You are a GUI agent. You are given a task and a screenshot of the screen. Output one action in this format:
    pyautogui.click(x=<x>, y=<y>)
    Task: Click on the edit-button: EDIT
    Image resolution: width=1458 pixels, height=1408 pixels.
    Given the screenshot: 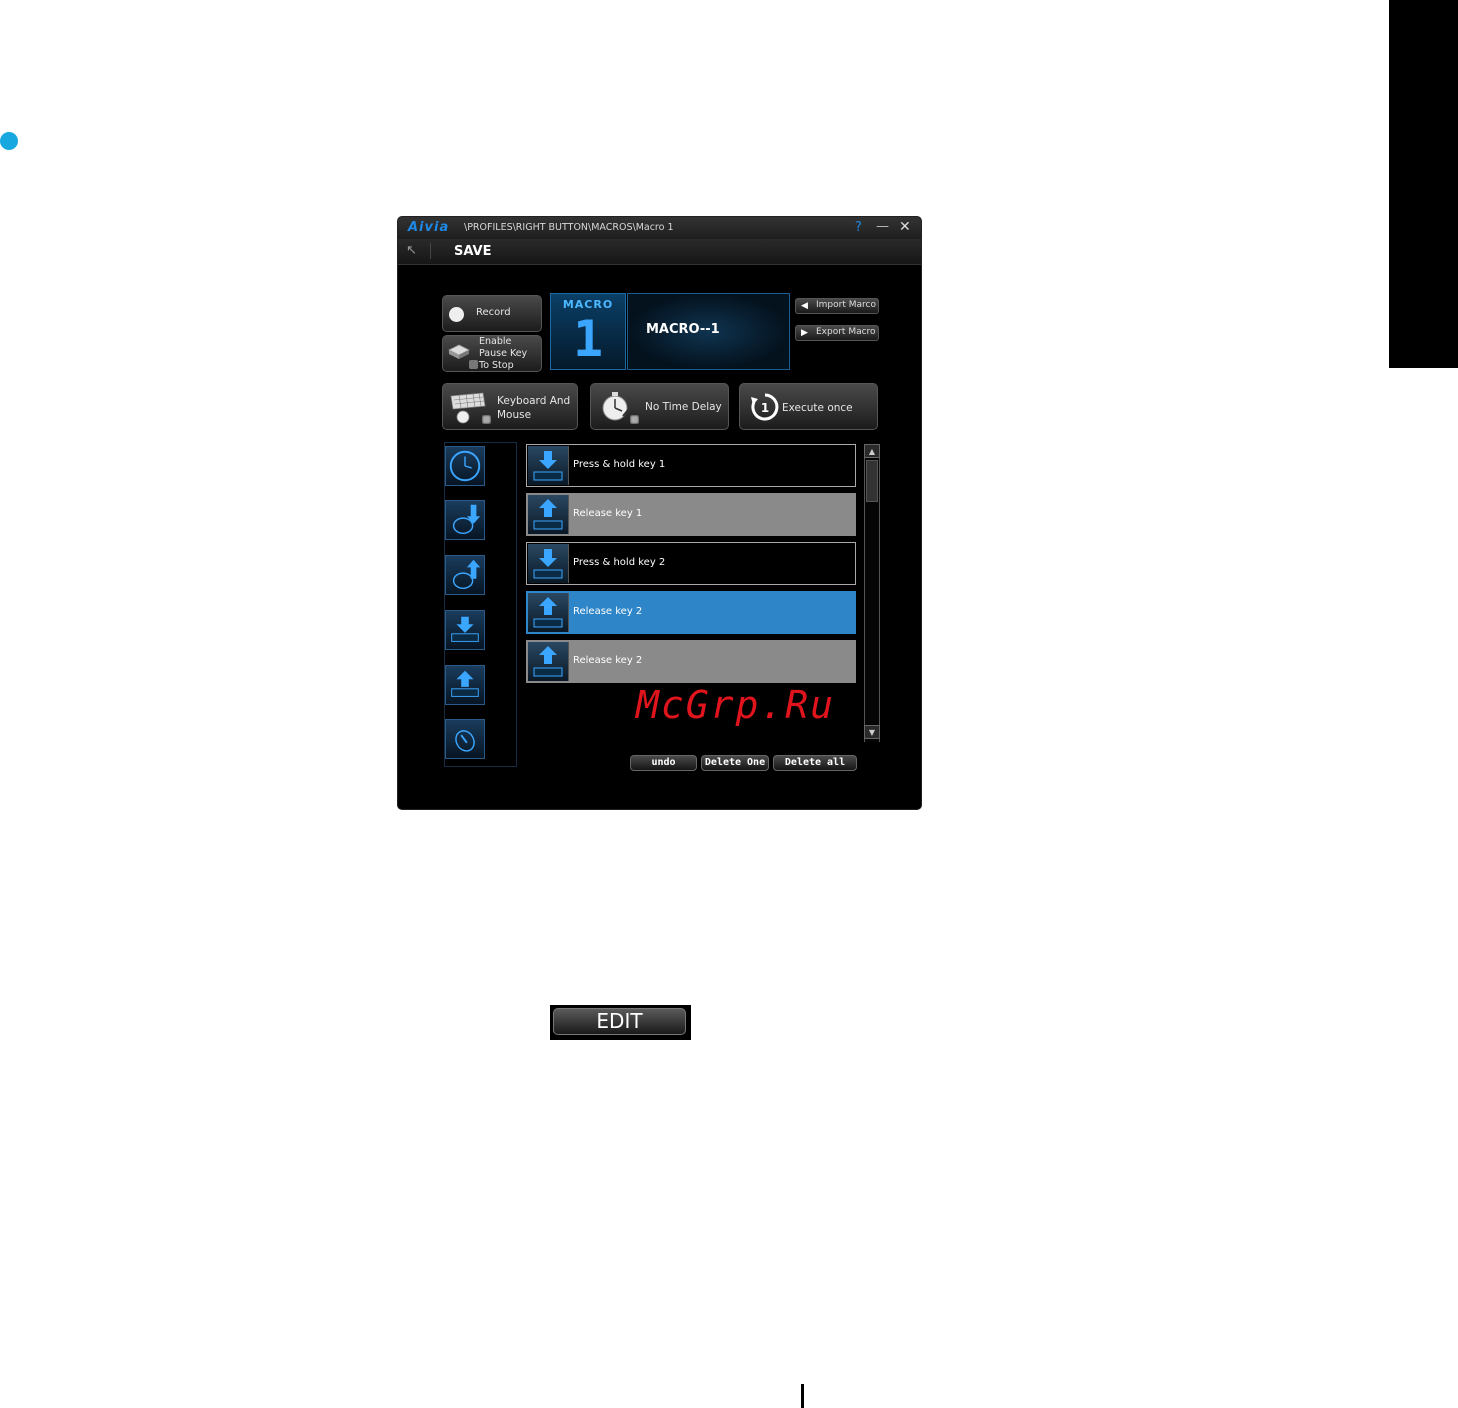 What is the action you would take?
    pyautogui.click(x=620, y=1022)
    